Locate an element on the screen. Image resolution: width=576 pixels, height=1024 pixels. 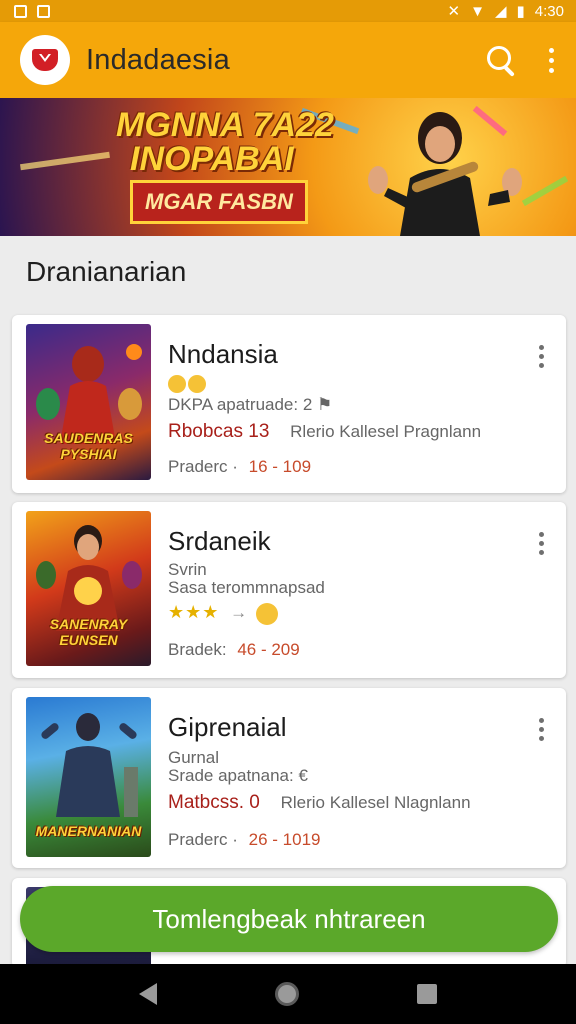
game-description: Sasa terommnapsad is located at coordinates (246, 587).